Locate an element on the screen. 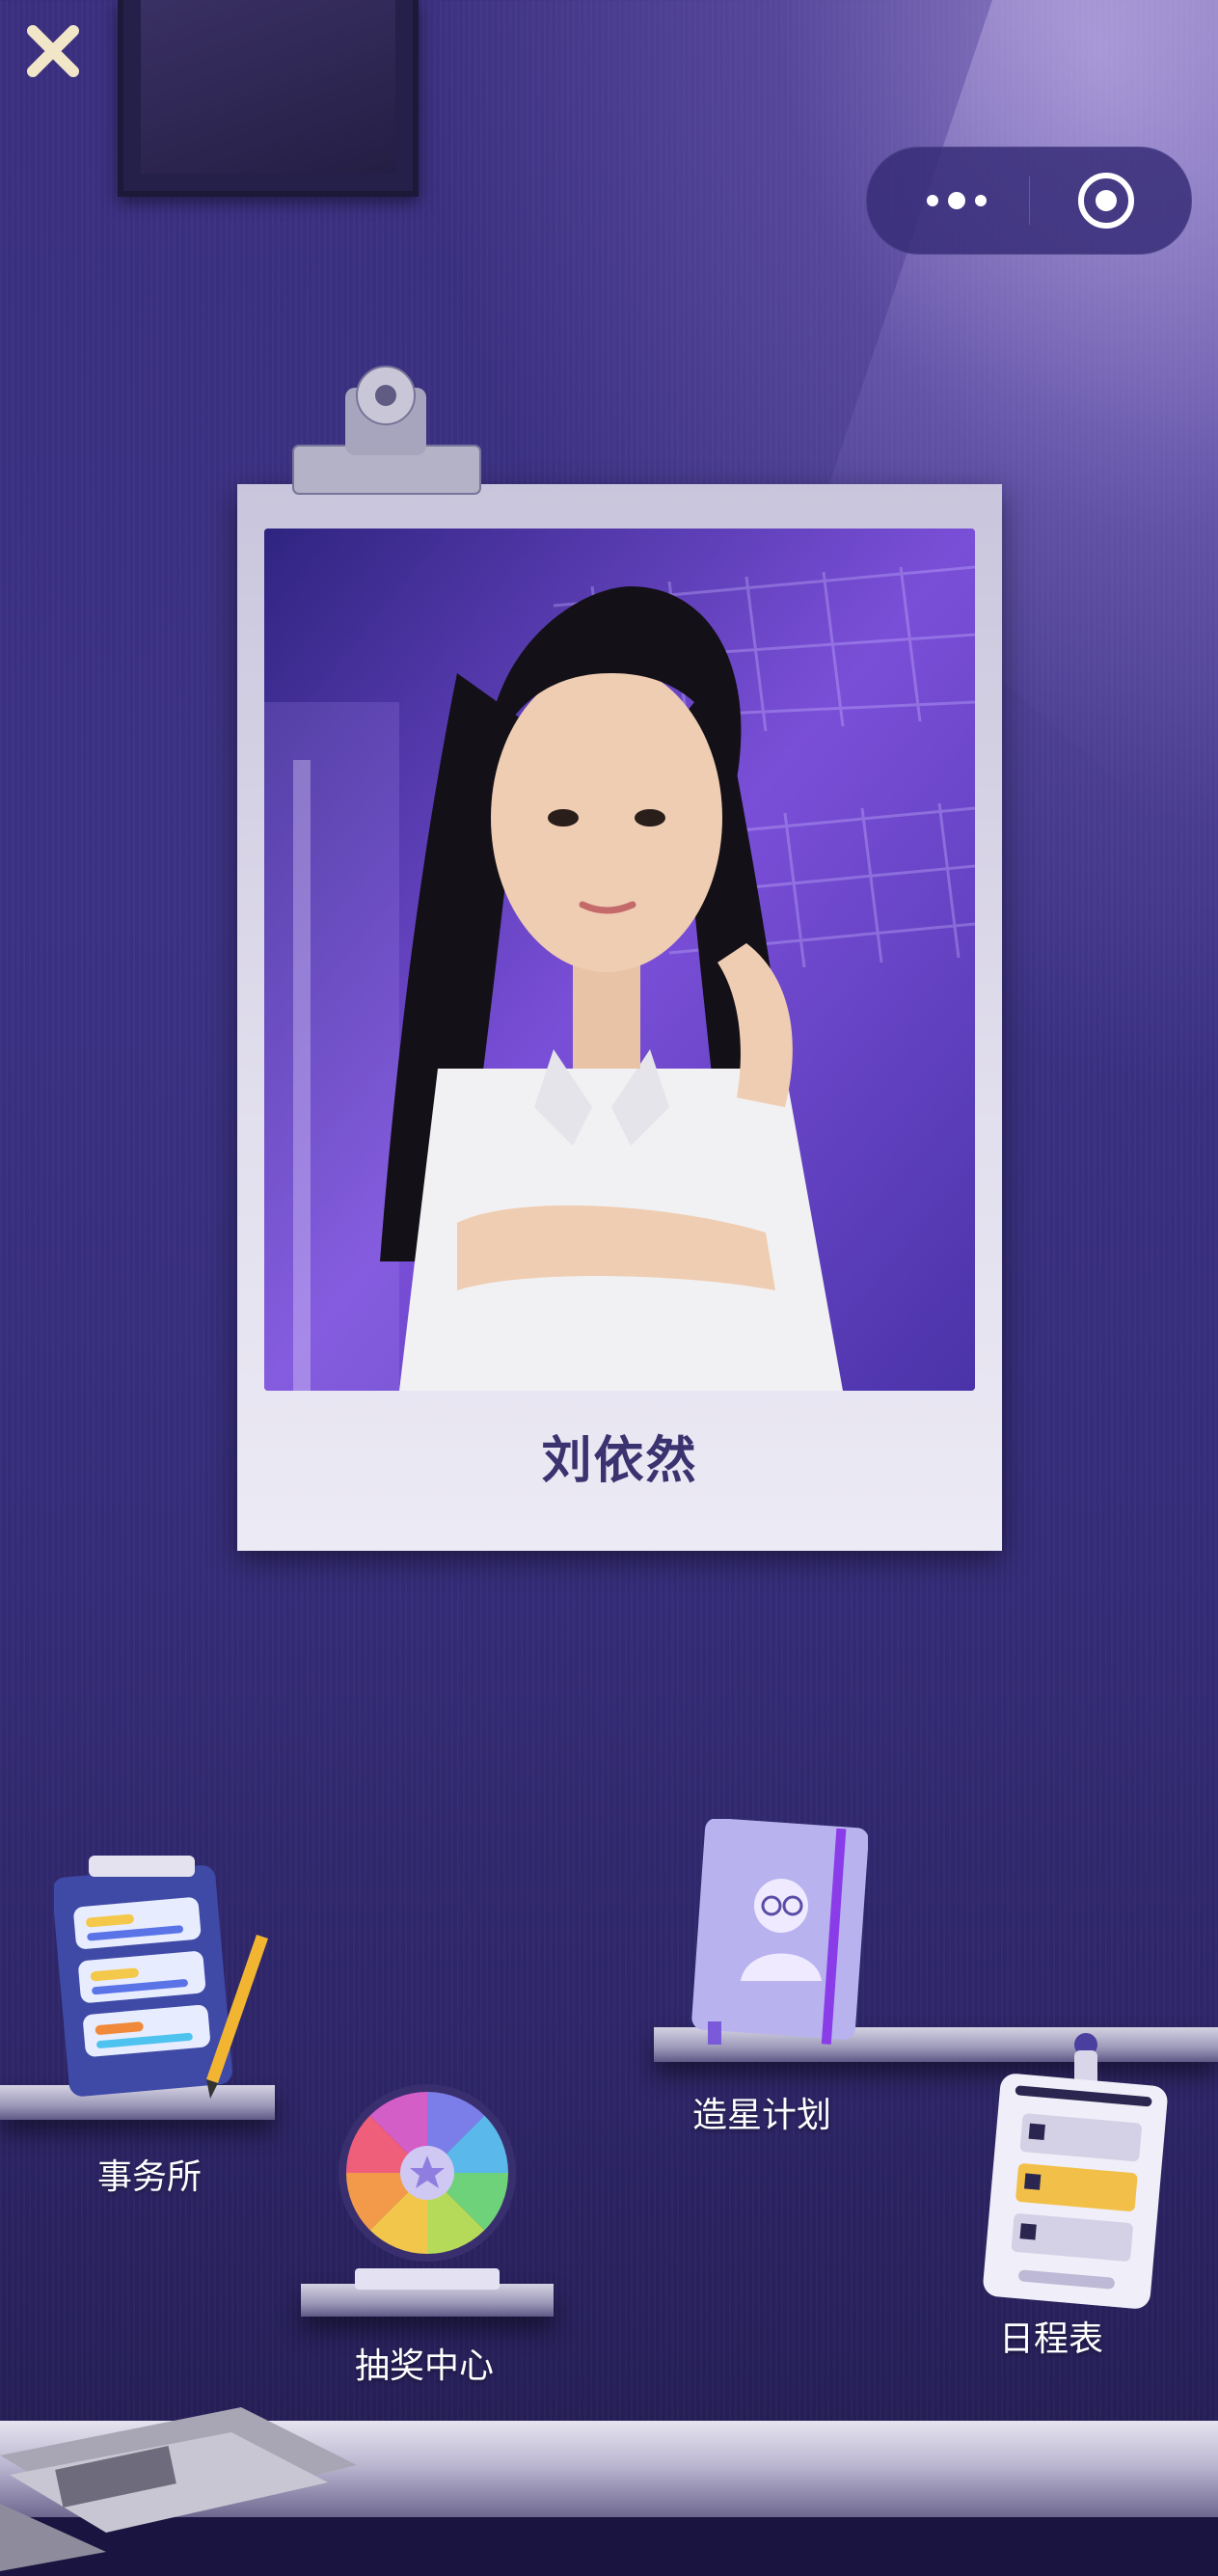  mini-program-capsule is located at coordinates (1029, 201).